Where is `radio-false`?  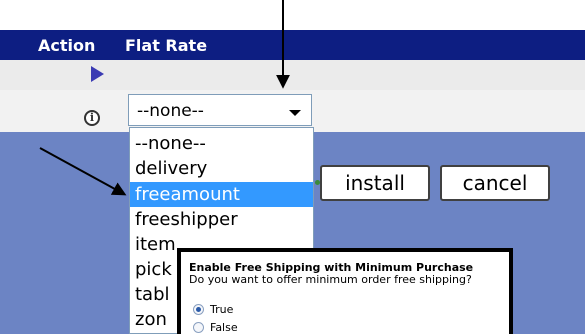
radio-false is located at coordinates (198, 327).